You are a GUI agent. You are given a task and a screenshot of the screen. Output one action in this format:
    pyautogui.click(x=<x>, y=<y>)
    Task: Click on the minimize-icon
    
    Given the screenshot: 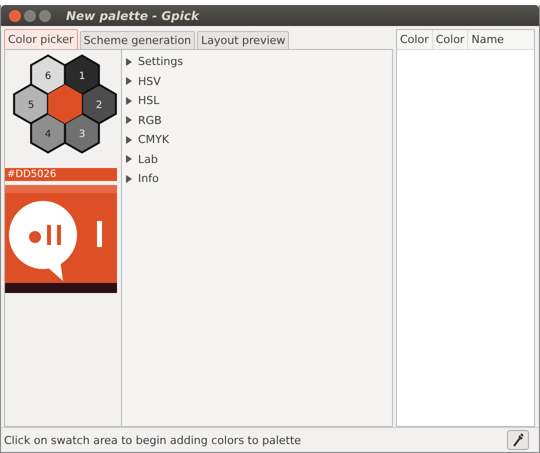 What is the action you would take?
    pyautogui.click(x=30, y=16)
    